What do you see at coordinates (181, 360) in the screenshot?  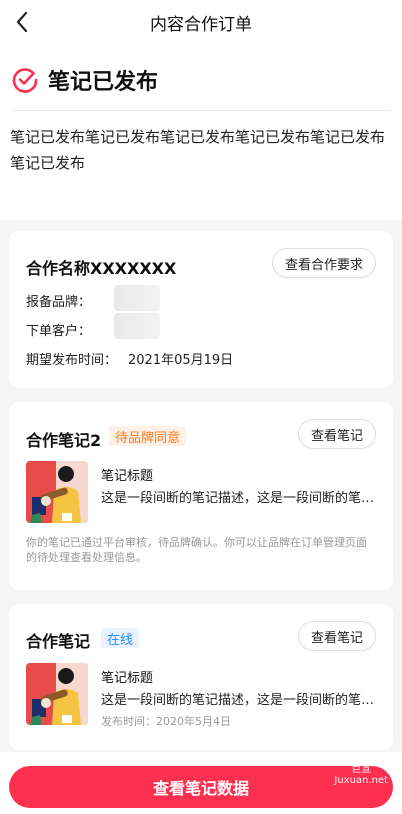 I see `publish-time-value: 2021年05月19日` at bounding box center [181, 360].